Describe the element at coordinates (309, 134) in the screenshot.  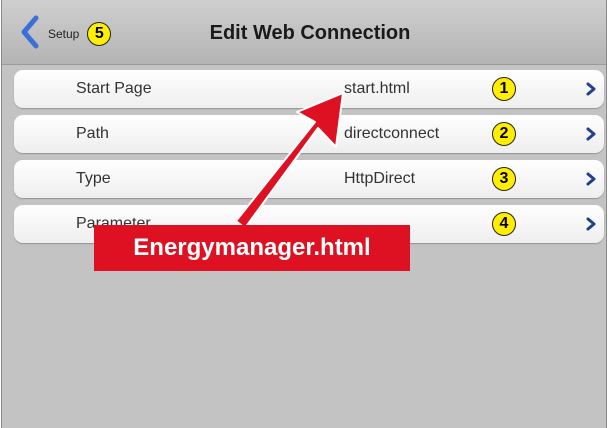
I see `row-path: Path directconnect 2` at that location.